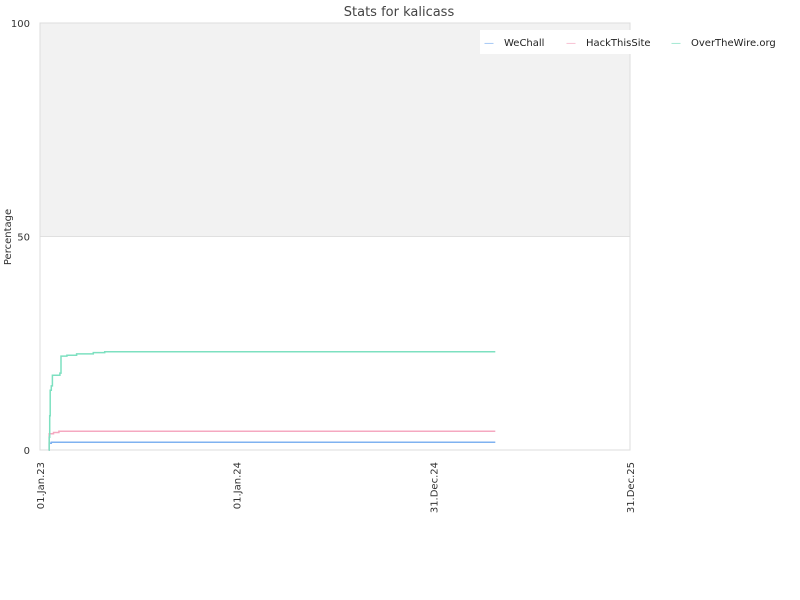 This screenshot has width=800, height=600. I want to click on y-tick-label: 100, so click(20, 24).